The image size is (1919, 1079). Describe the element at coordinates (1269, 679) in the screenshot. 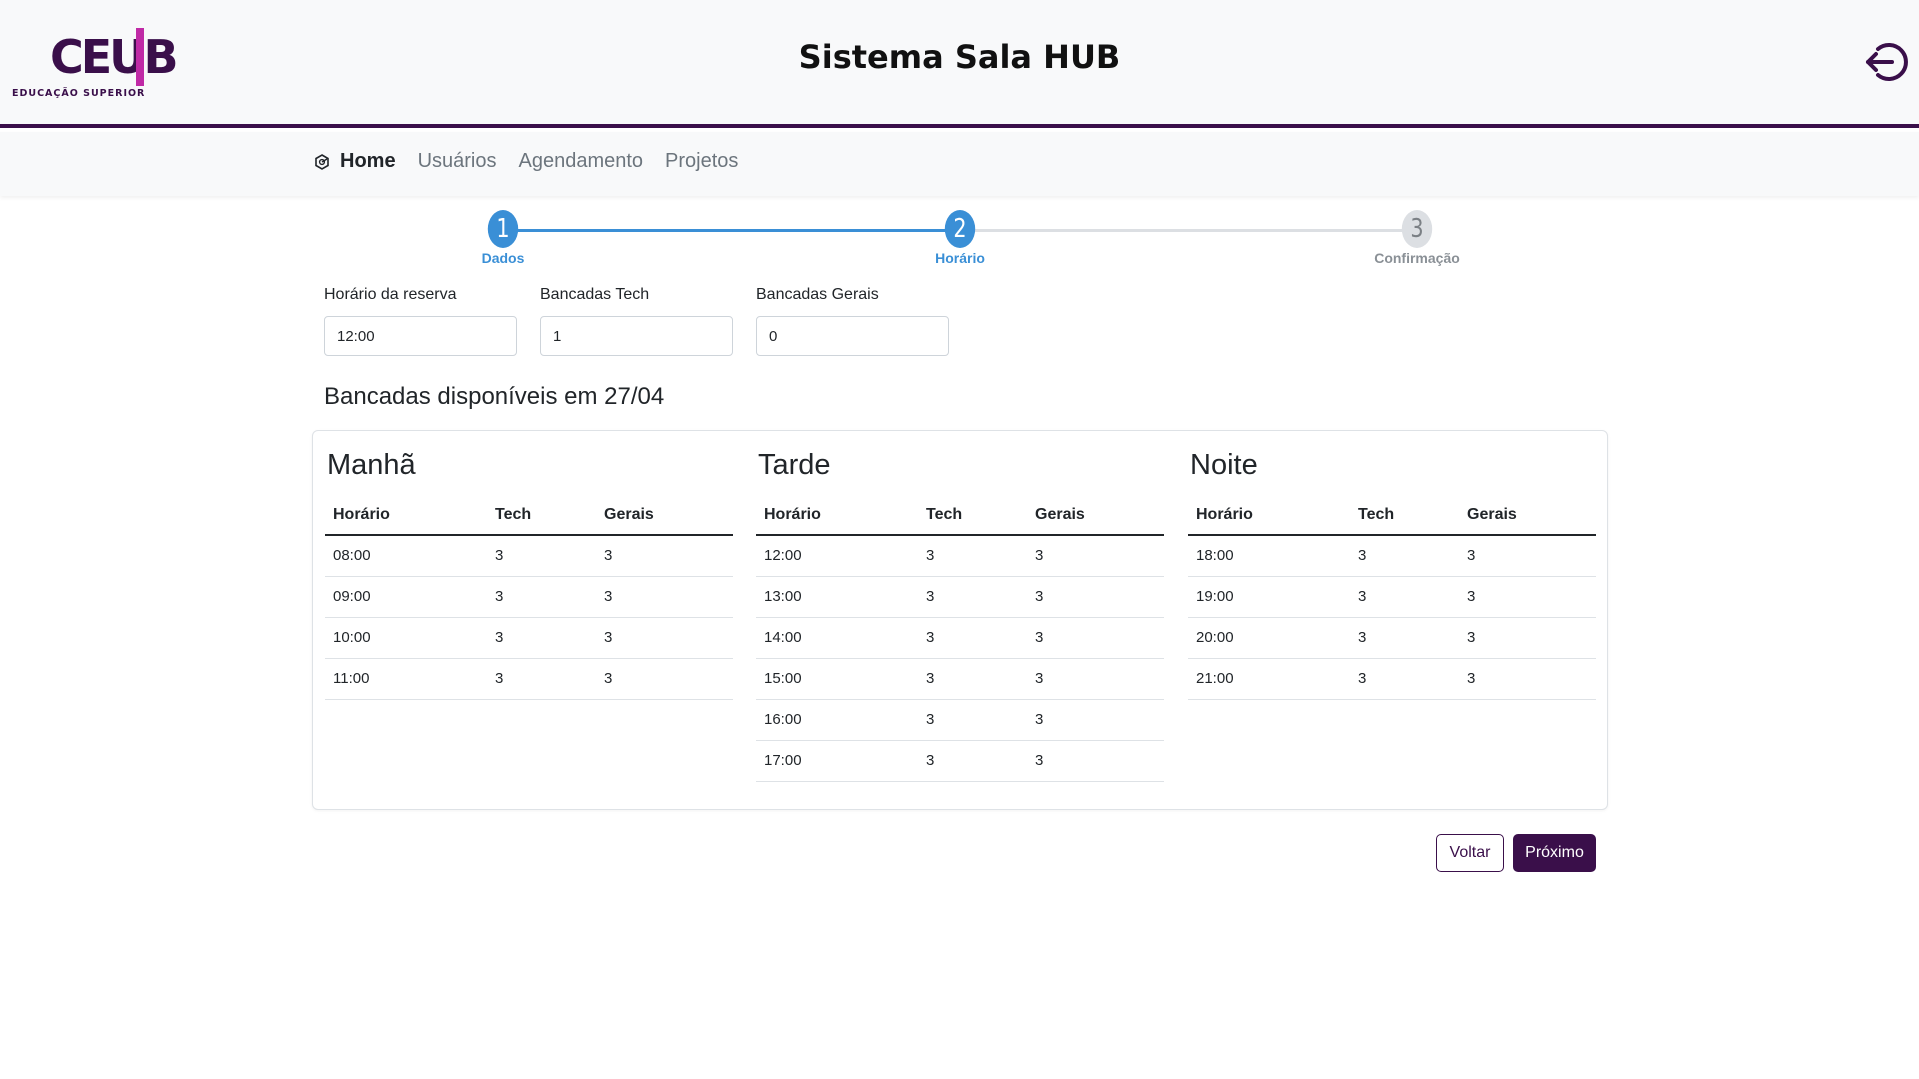

I see `table-cell: 21:00` at that location.